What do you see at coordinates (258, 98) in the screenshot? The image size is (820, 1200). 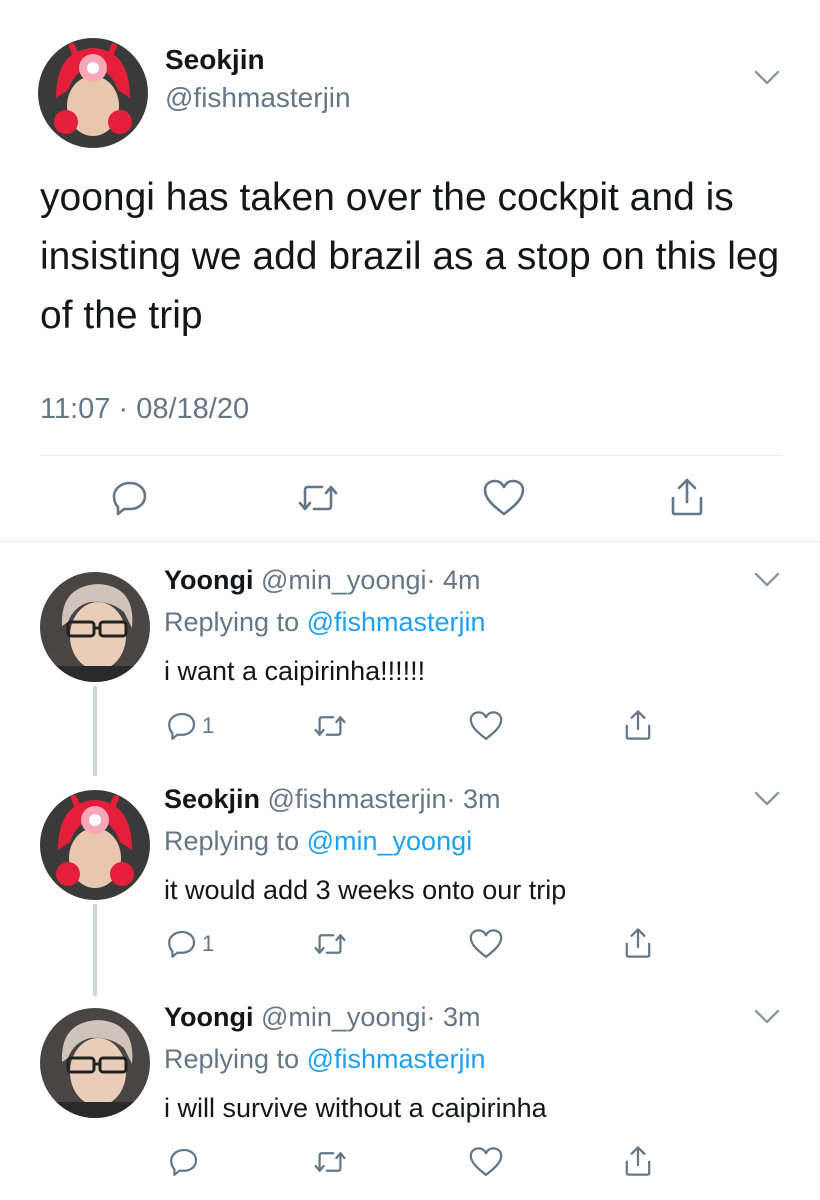 I see `main-author-handle: @fishmasterjin` at bounding box center [258, 98].